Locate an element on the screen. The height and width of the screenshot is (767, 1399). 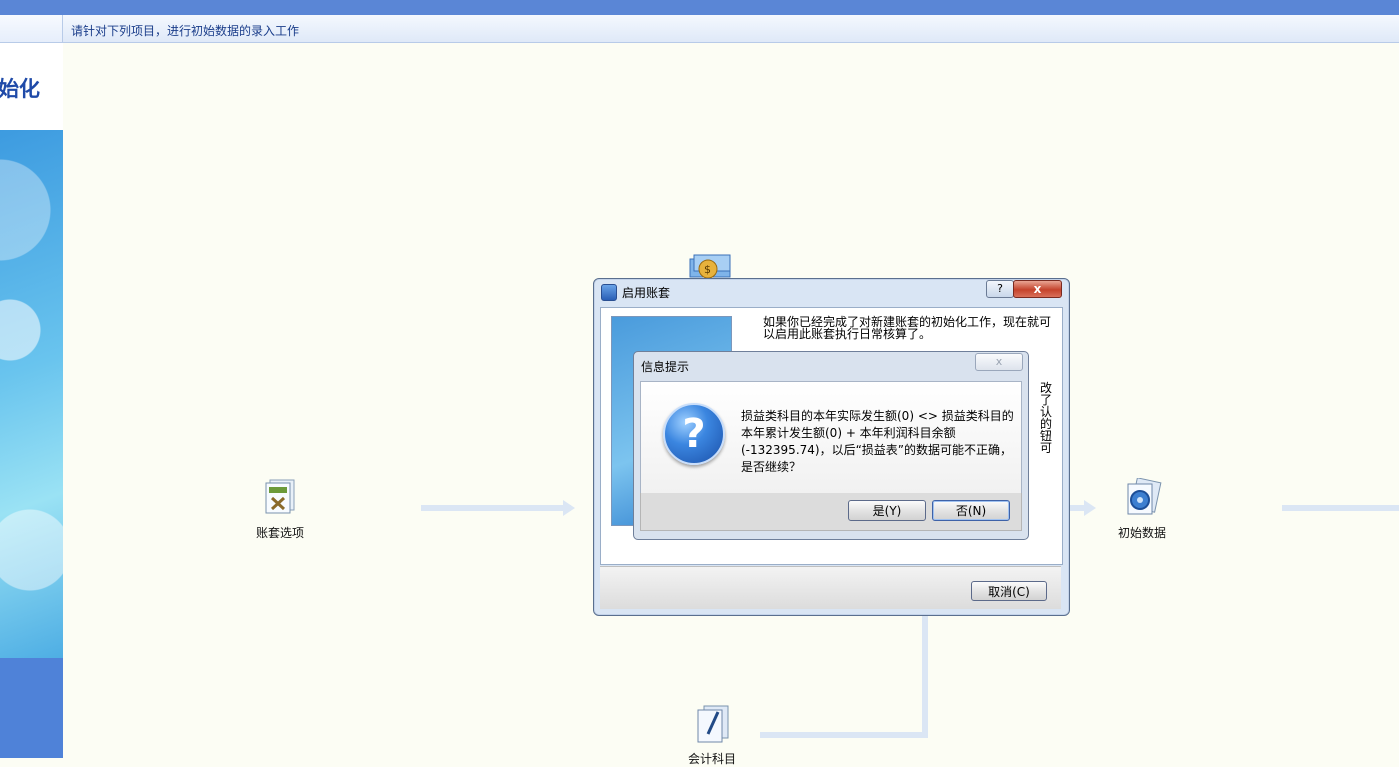
left-panel-artwork is located at coordinates (31, 394).